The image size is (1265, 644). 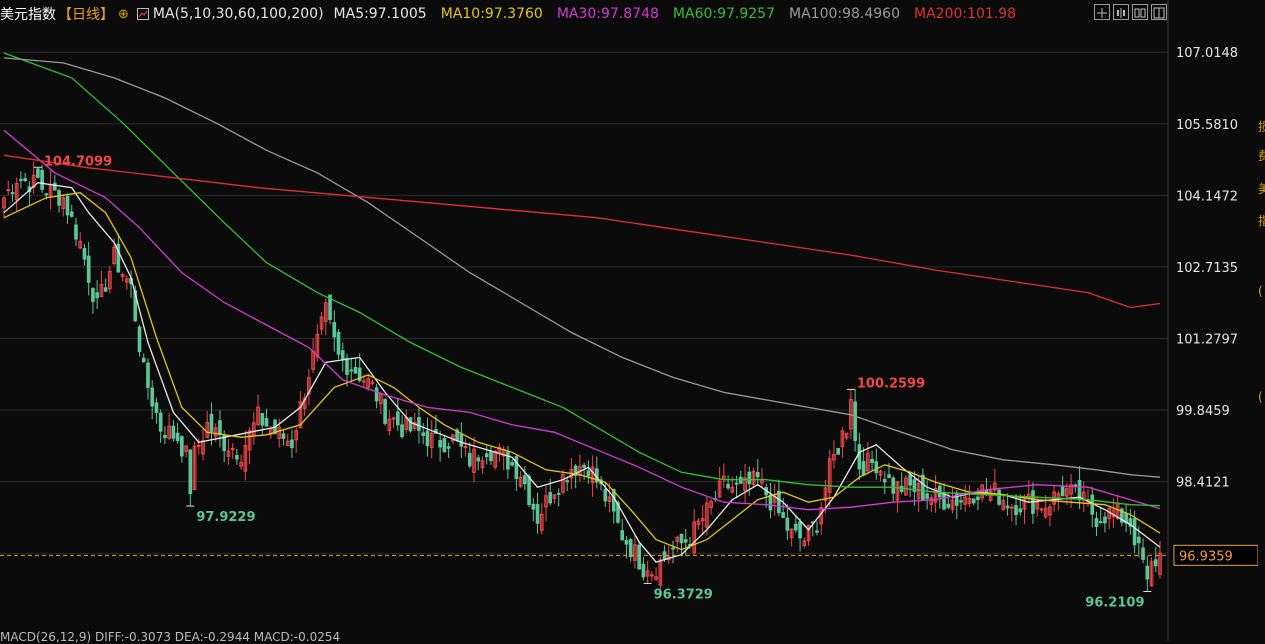 I want to click on side-panel-glyph-5: (, so click(x=1260, y=397).